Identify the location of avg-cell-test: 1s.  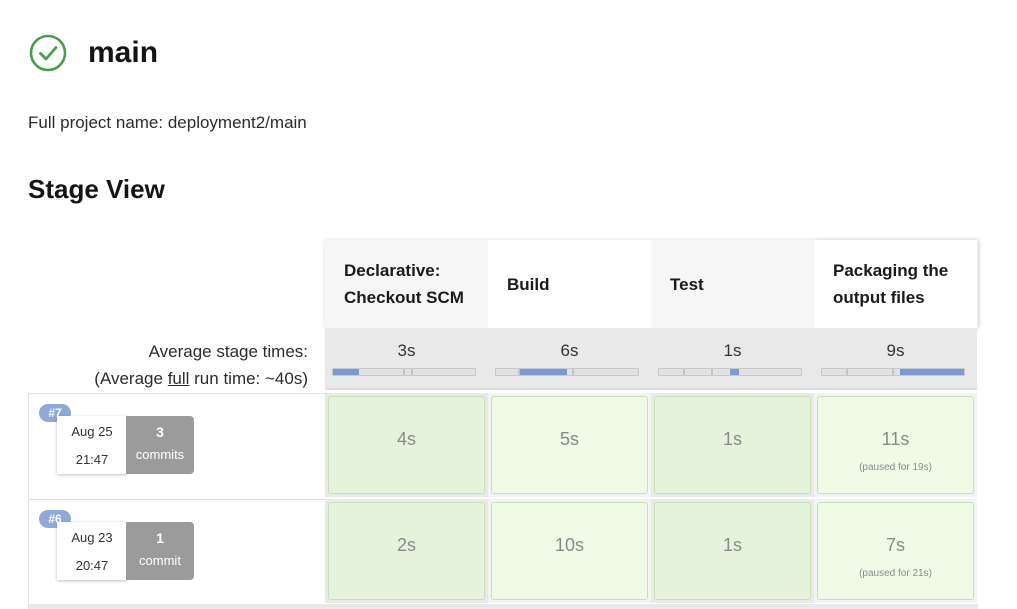
(732, 359).